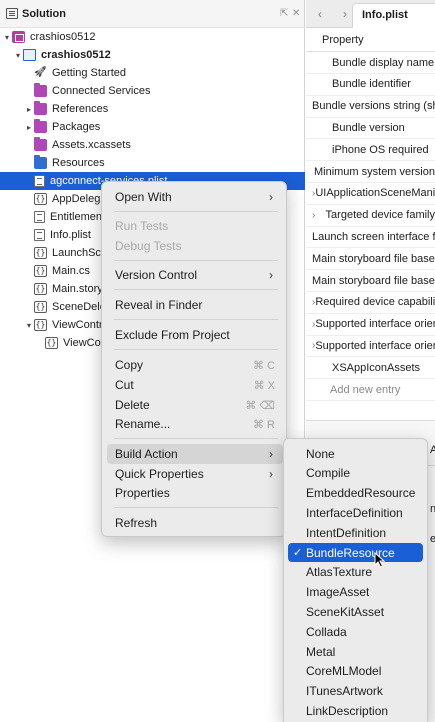 The height and width of the screenshot is (722, 435). What do you see at coordinates (355, 473) in the screenshot?
I see `build-action-compile: Compile` at bounding box center [355, 473].